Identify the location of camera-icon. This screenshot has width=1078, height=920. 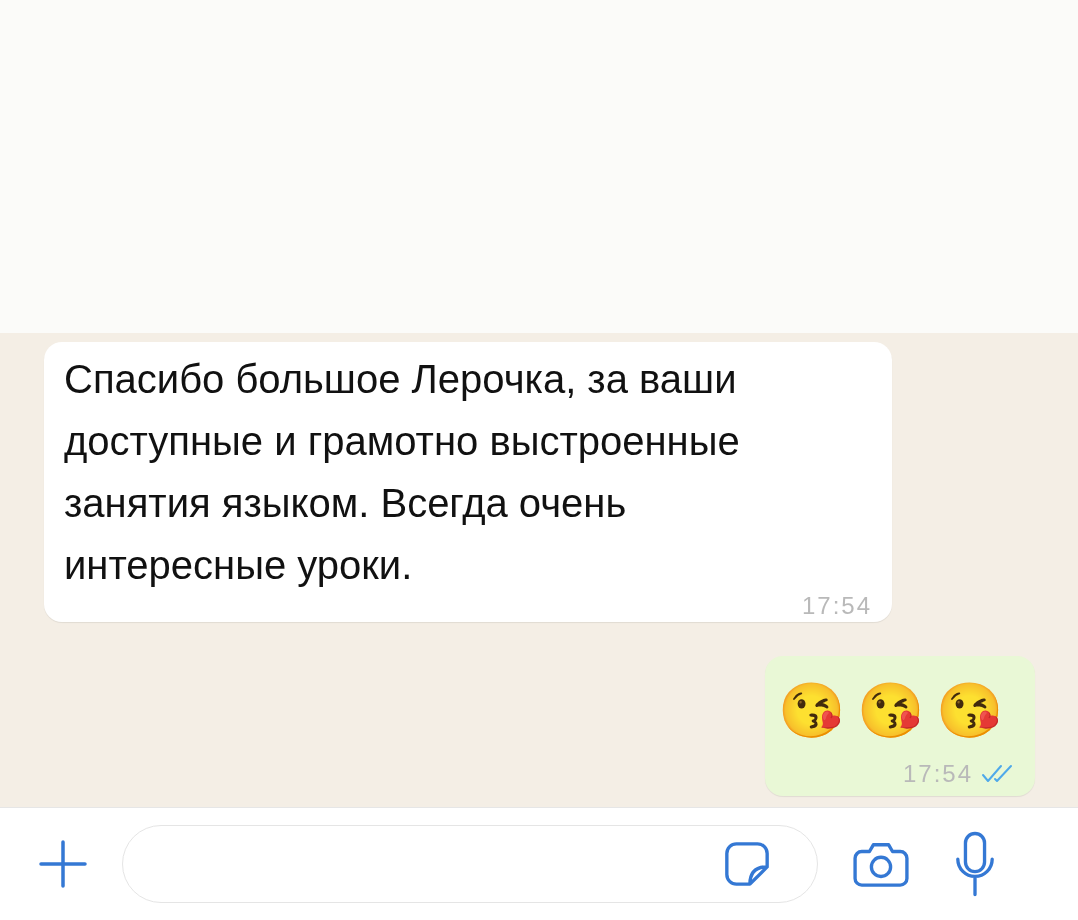
(881, 864).